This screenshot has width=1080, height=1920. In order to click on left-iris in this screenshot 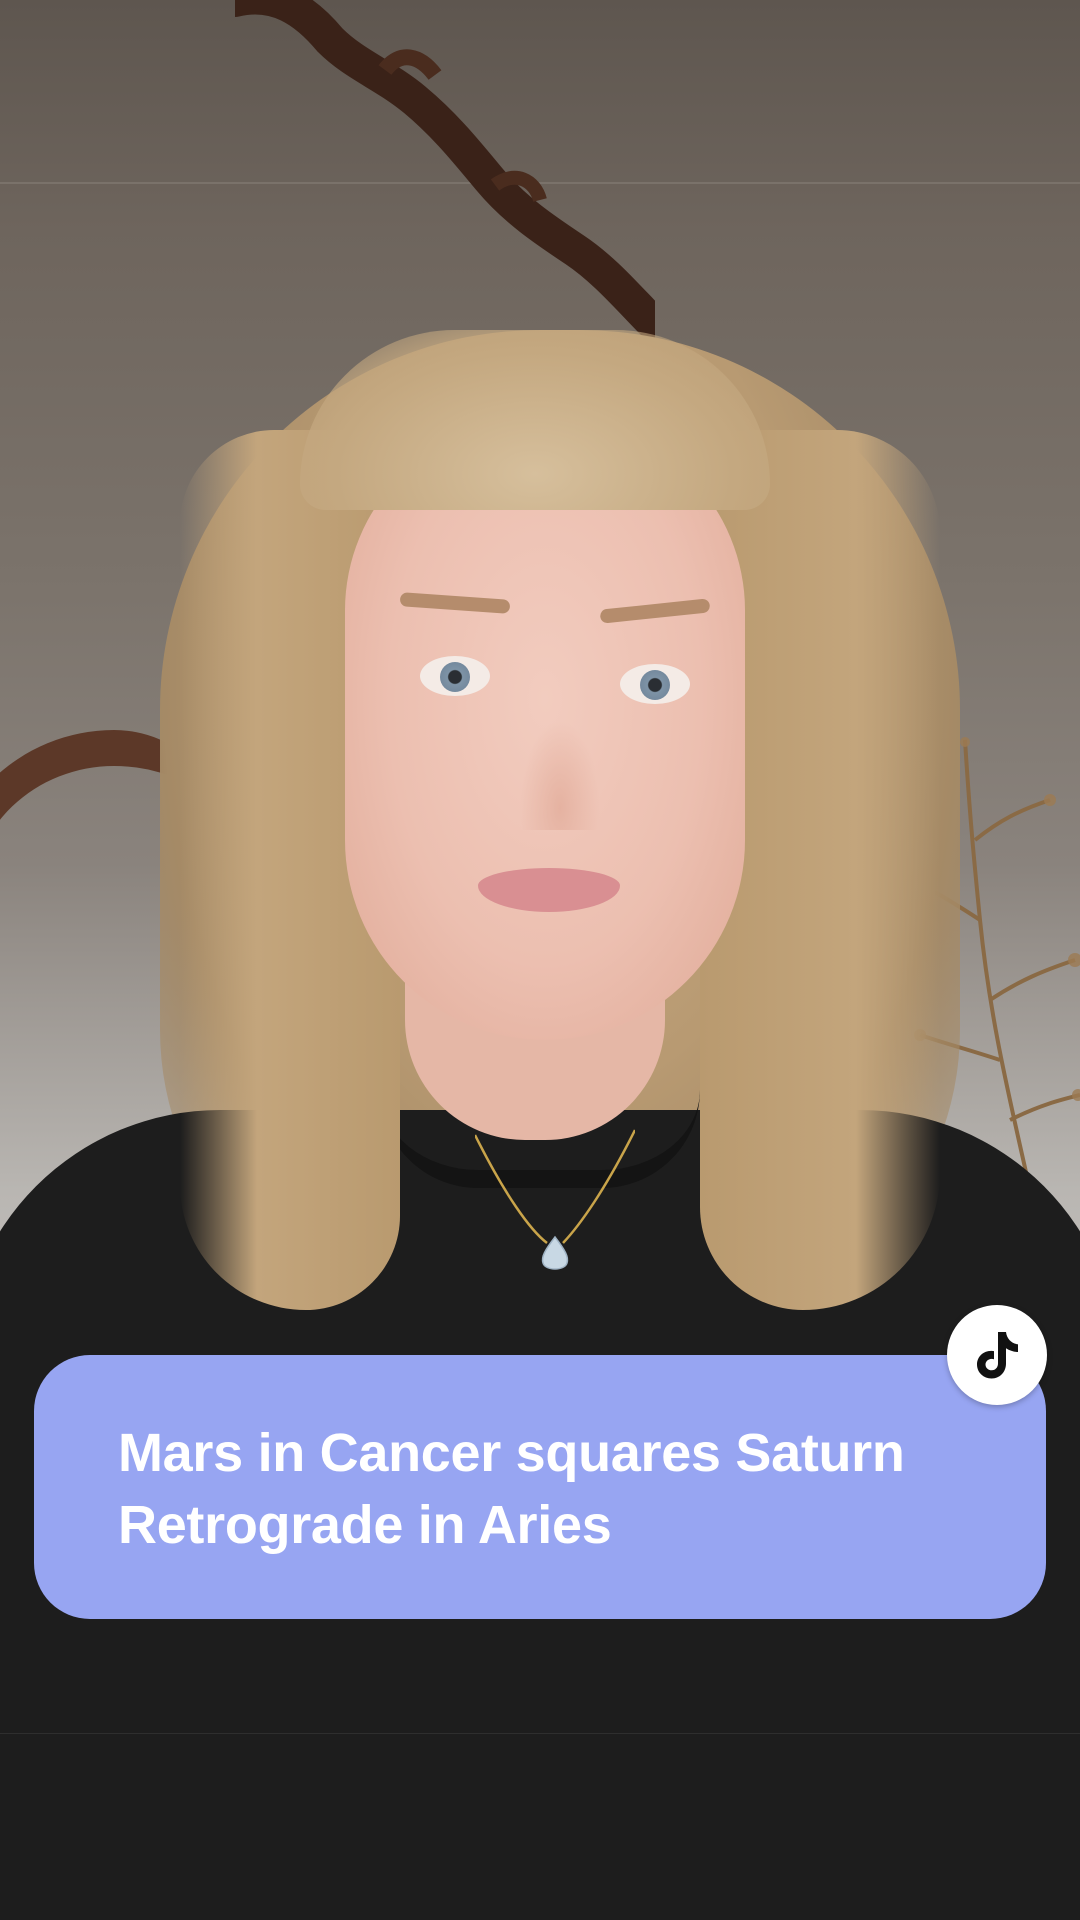, I will do `click(455, 677)`.